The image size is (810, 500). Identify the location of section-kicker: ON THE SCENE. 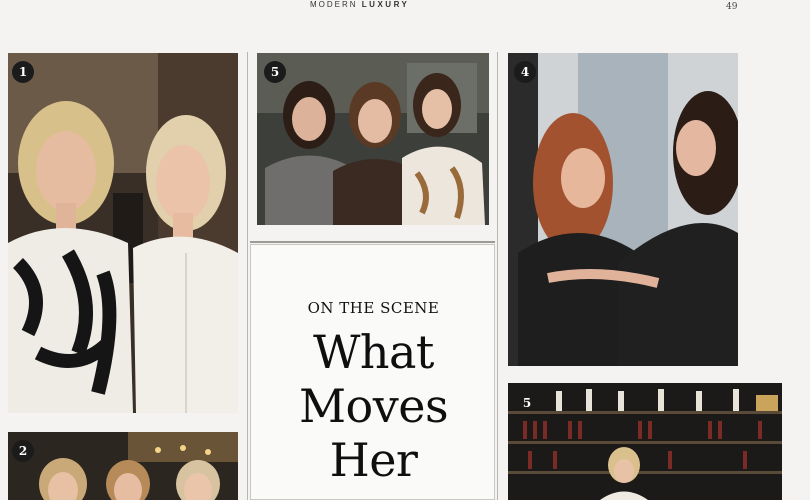
(373, 308).